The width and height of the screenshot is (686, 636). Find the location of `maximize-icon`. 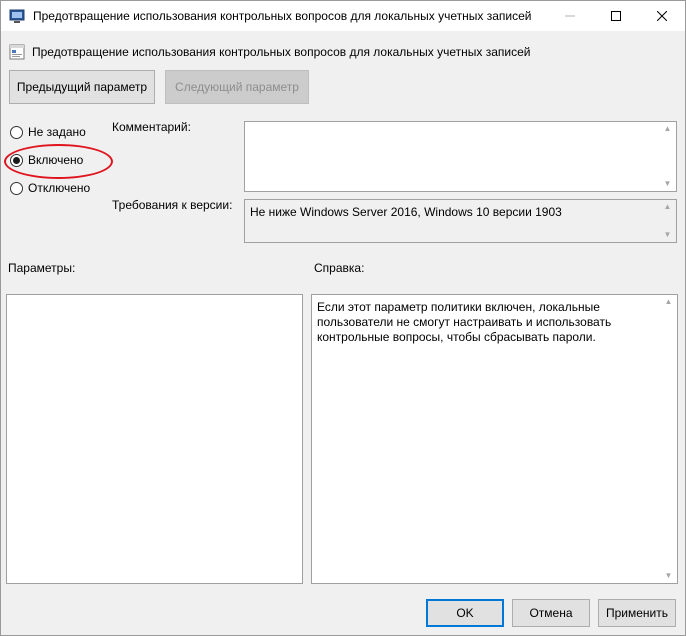

maximize-icon is located at coordinates (616, 16).